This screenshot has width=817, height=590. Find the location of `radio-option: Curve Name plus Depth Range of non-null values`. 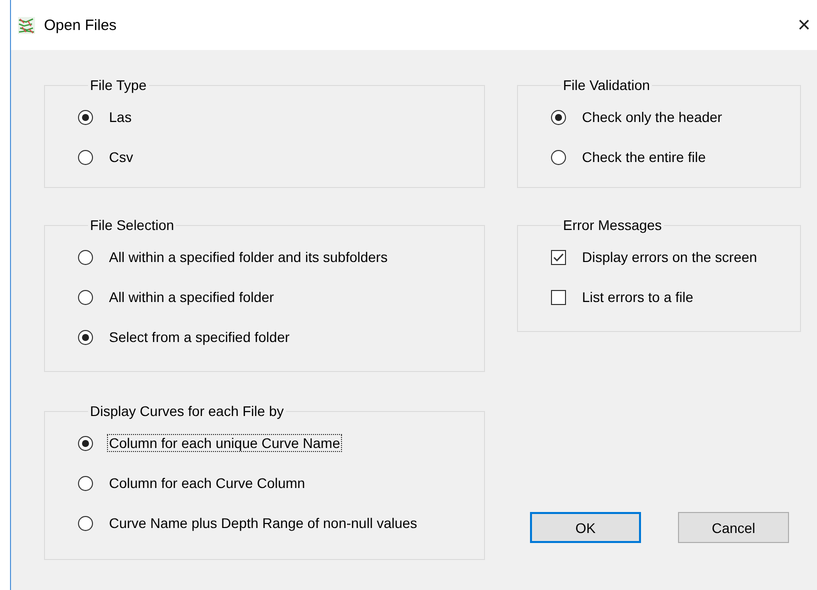

radio-option: Curve Name plus Depth Range of non-null values is located at coordinates (281, 523).